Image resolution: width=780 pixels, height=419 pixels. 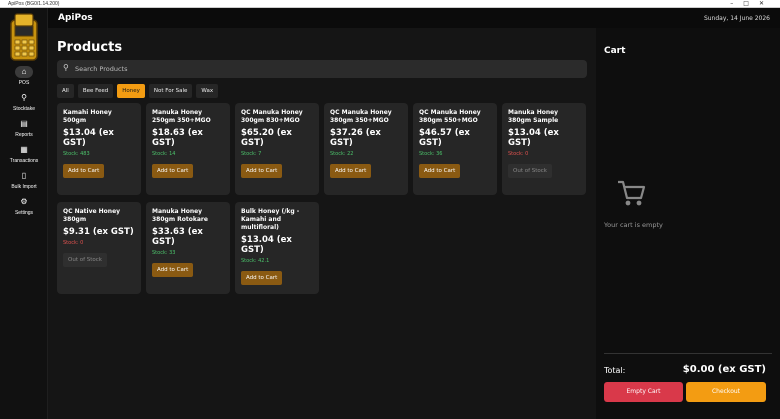 I want to click on sidebar-item-label: Settings, so click(x=24, y=213).